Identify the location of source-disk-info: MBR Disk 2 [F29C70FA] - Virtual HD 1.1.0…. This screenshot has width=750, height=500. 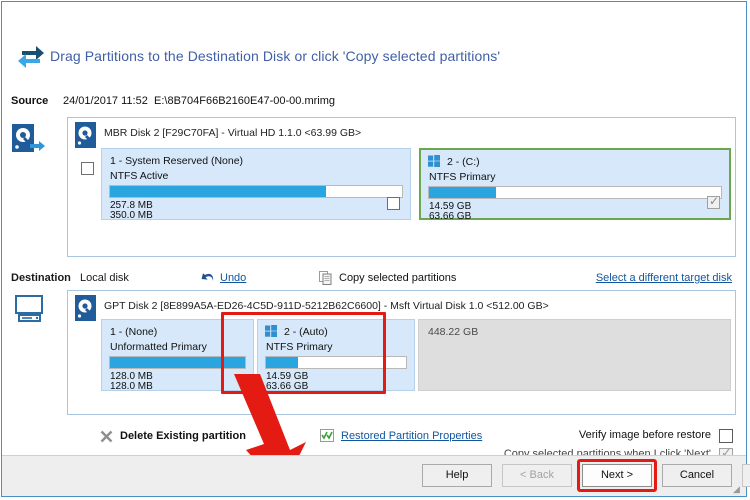
(233, 133).